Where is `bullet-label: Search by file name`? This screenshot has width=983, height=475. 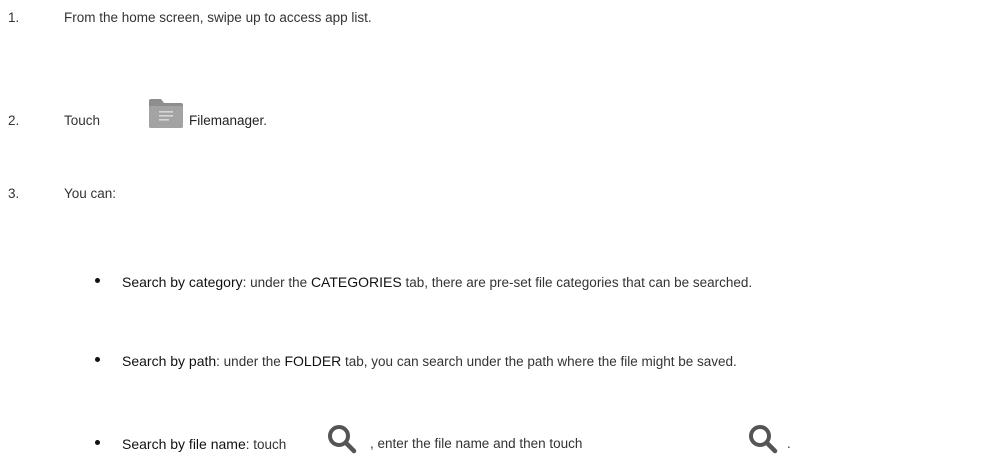
bullet-label: Search by file name is located at coordinates (184, 444).